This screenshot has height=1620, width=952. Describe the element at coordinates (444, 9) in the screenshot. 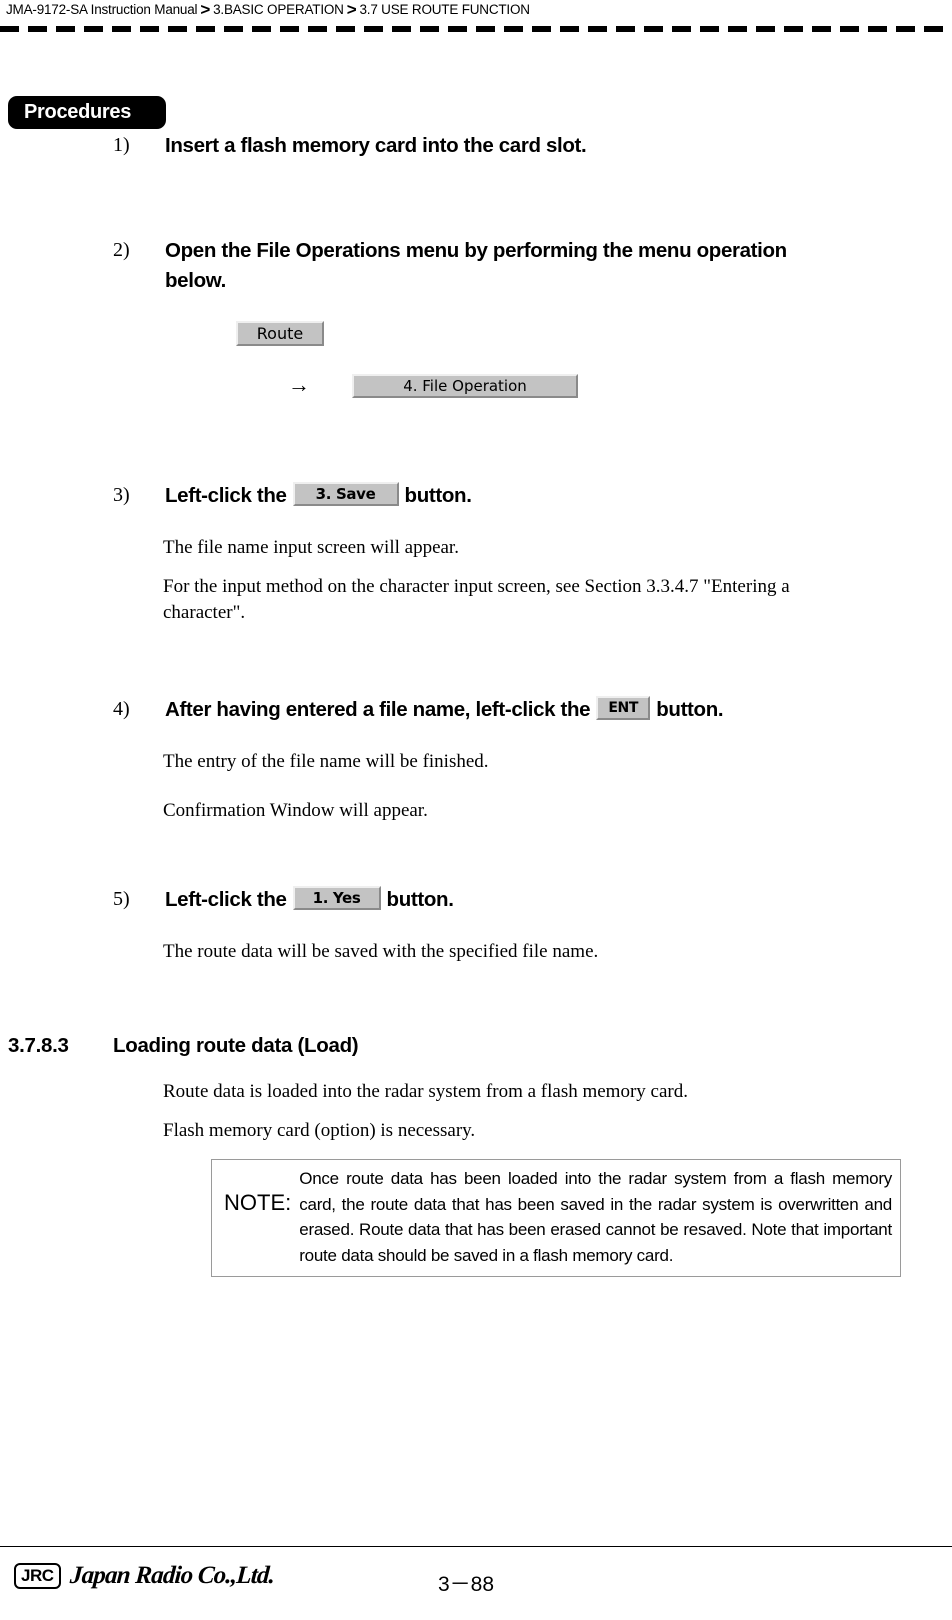

I see `breadcrumb-section: 3.7 USE ROUTE FUNCTION` at that location.